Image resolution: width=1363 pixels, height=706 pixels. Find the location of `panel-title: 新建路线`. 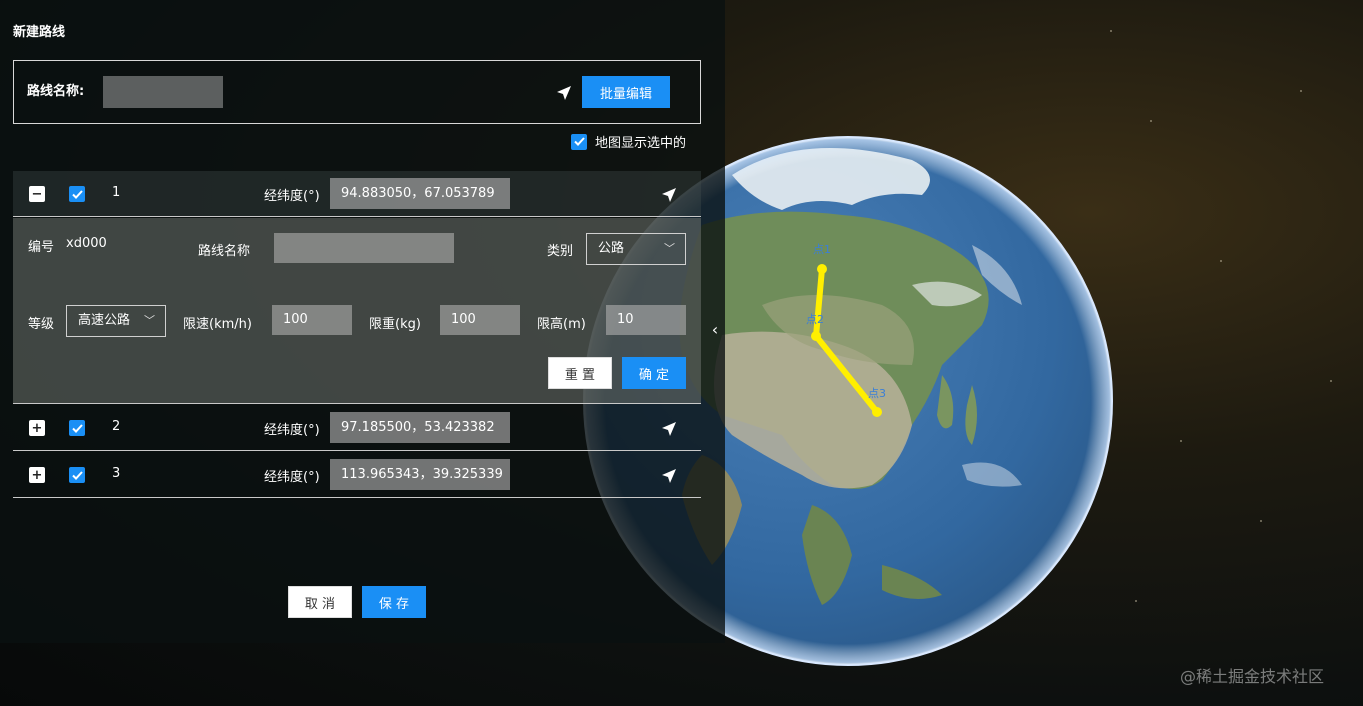

panel-title: 新建路线 is located at coordinates (39, 32).